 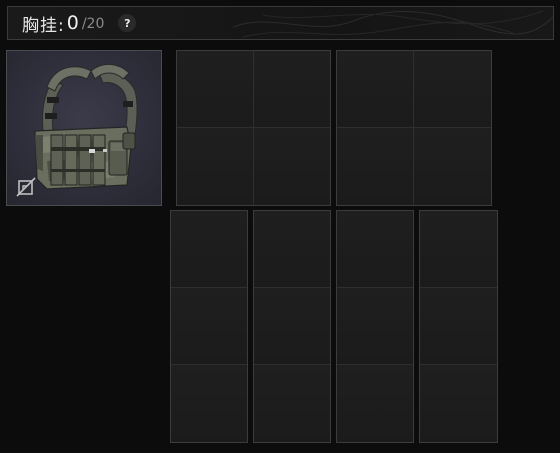 I want to click on rig-capacity: 20, so click(x=95, y=24).